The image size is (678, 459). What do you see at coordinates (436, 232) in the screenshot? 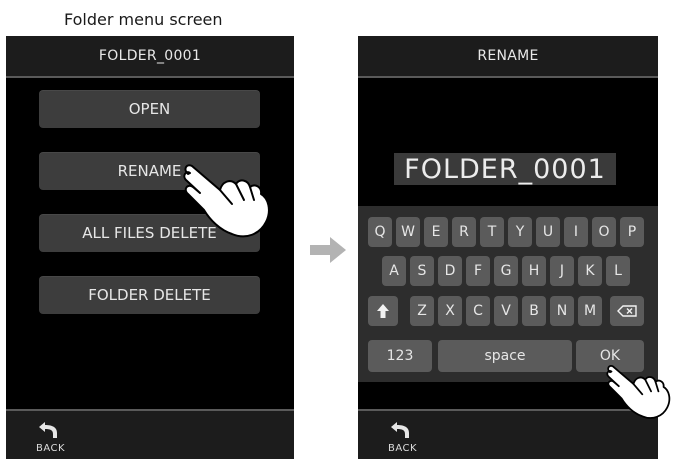
I see `key-e: E` at bounding box center [436, 232].